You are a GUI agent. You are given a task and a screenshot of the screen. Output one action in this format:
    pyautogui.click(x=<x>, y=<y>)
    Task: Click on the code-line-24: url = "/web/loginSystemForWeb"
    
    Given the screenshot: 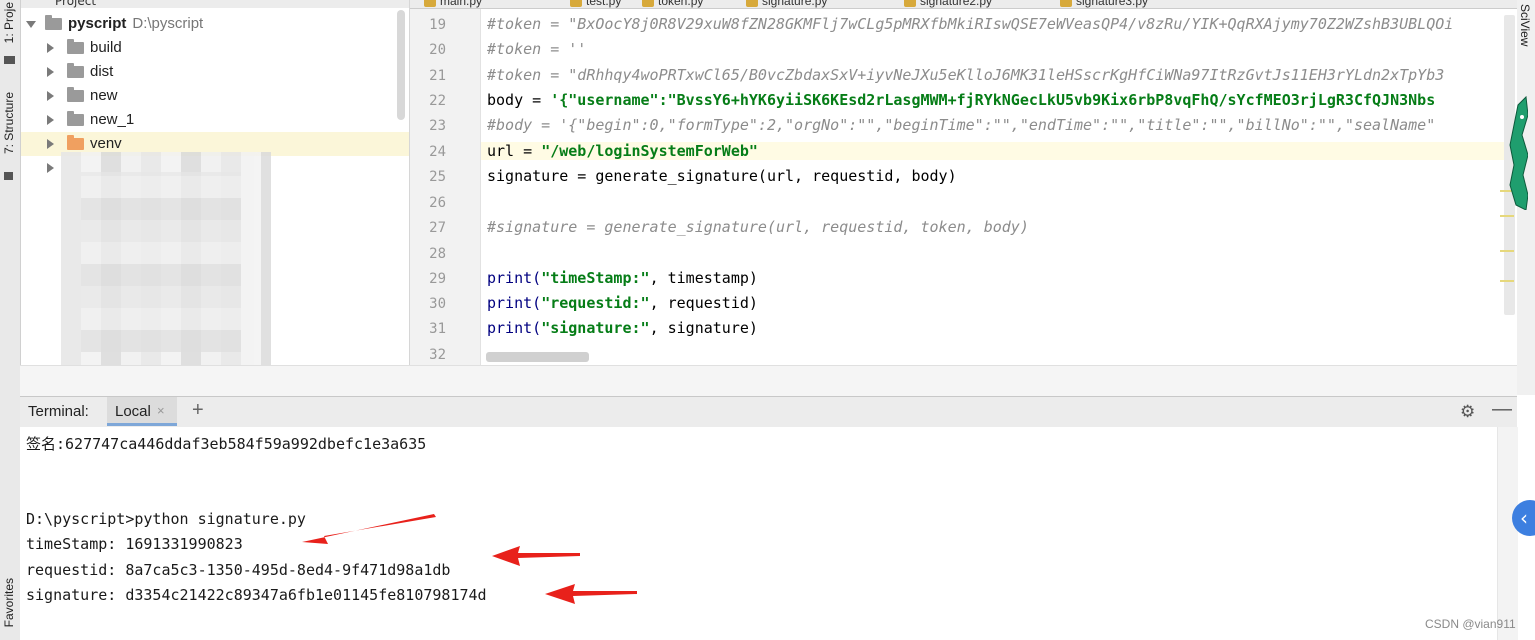 What is the action you would take?
    pyautogui.click(x=999, y=151)
    